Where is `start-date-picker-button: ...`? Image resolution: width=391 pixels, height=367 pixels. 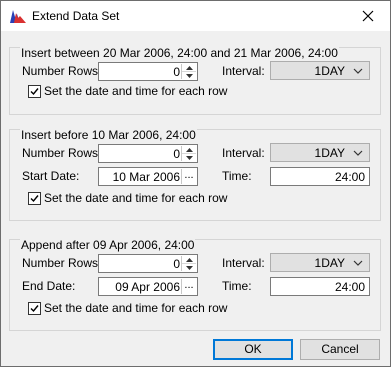 start-date-picker-button: ... is located at coordinates (188, 176).